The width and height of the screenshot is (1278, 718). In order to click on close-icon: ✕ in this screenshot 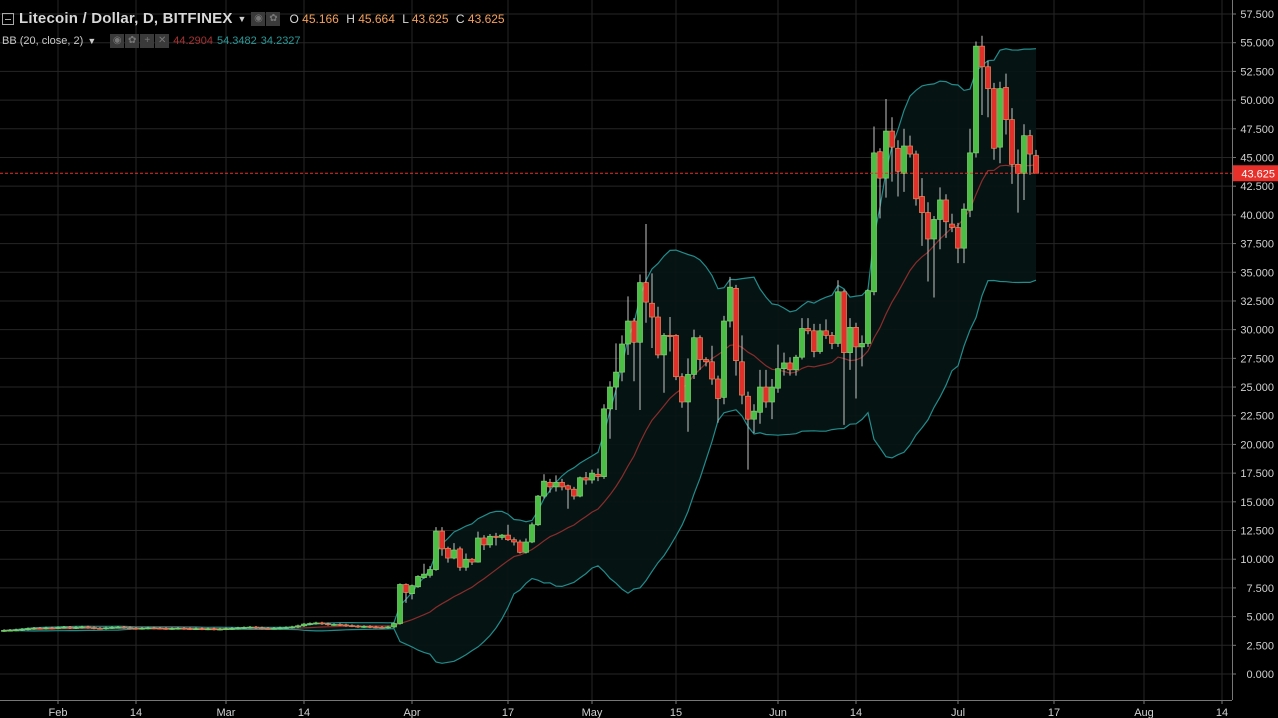, I will do `click(162, 41)`.